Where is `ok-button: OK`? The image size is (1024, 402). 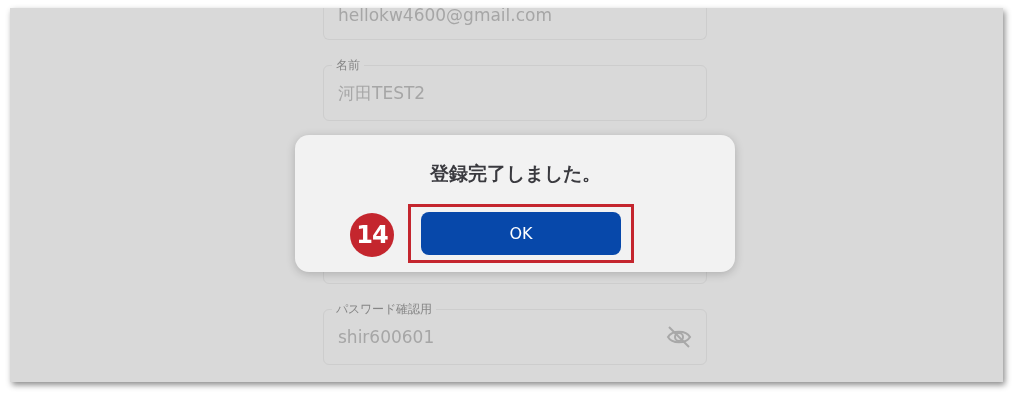 ok-button: OK is located at coordinates (521, 233).